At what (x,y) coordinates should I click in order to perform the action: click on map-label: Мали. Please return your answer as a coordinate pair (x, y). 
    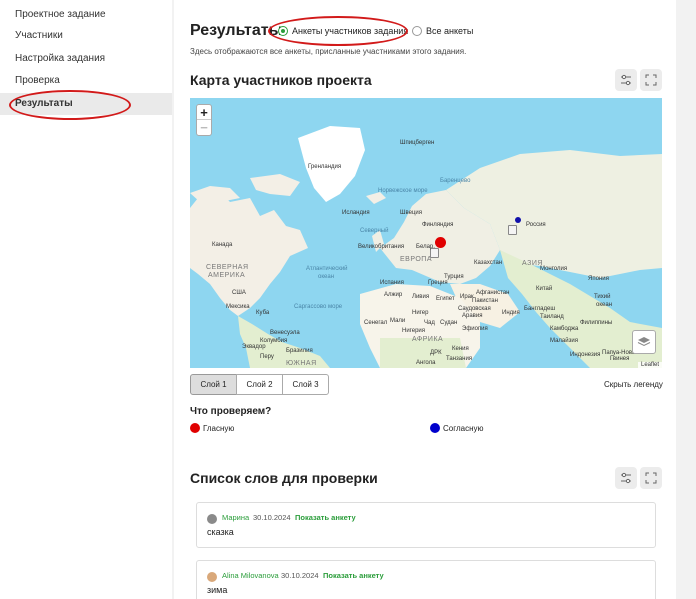
    Looking at the image, I should click on (398, 321).